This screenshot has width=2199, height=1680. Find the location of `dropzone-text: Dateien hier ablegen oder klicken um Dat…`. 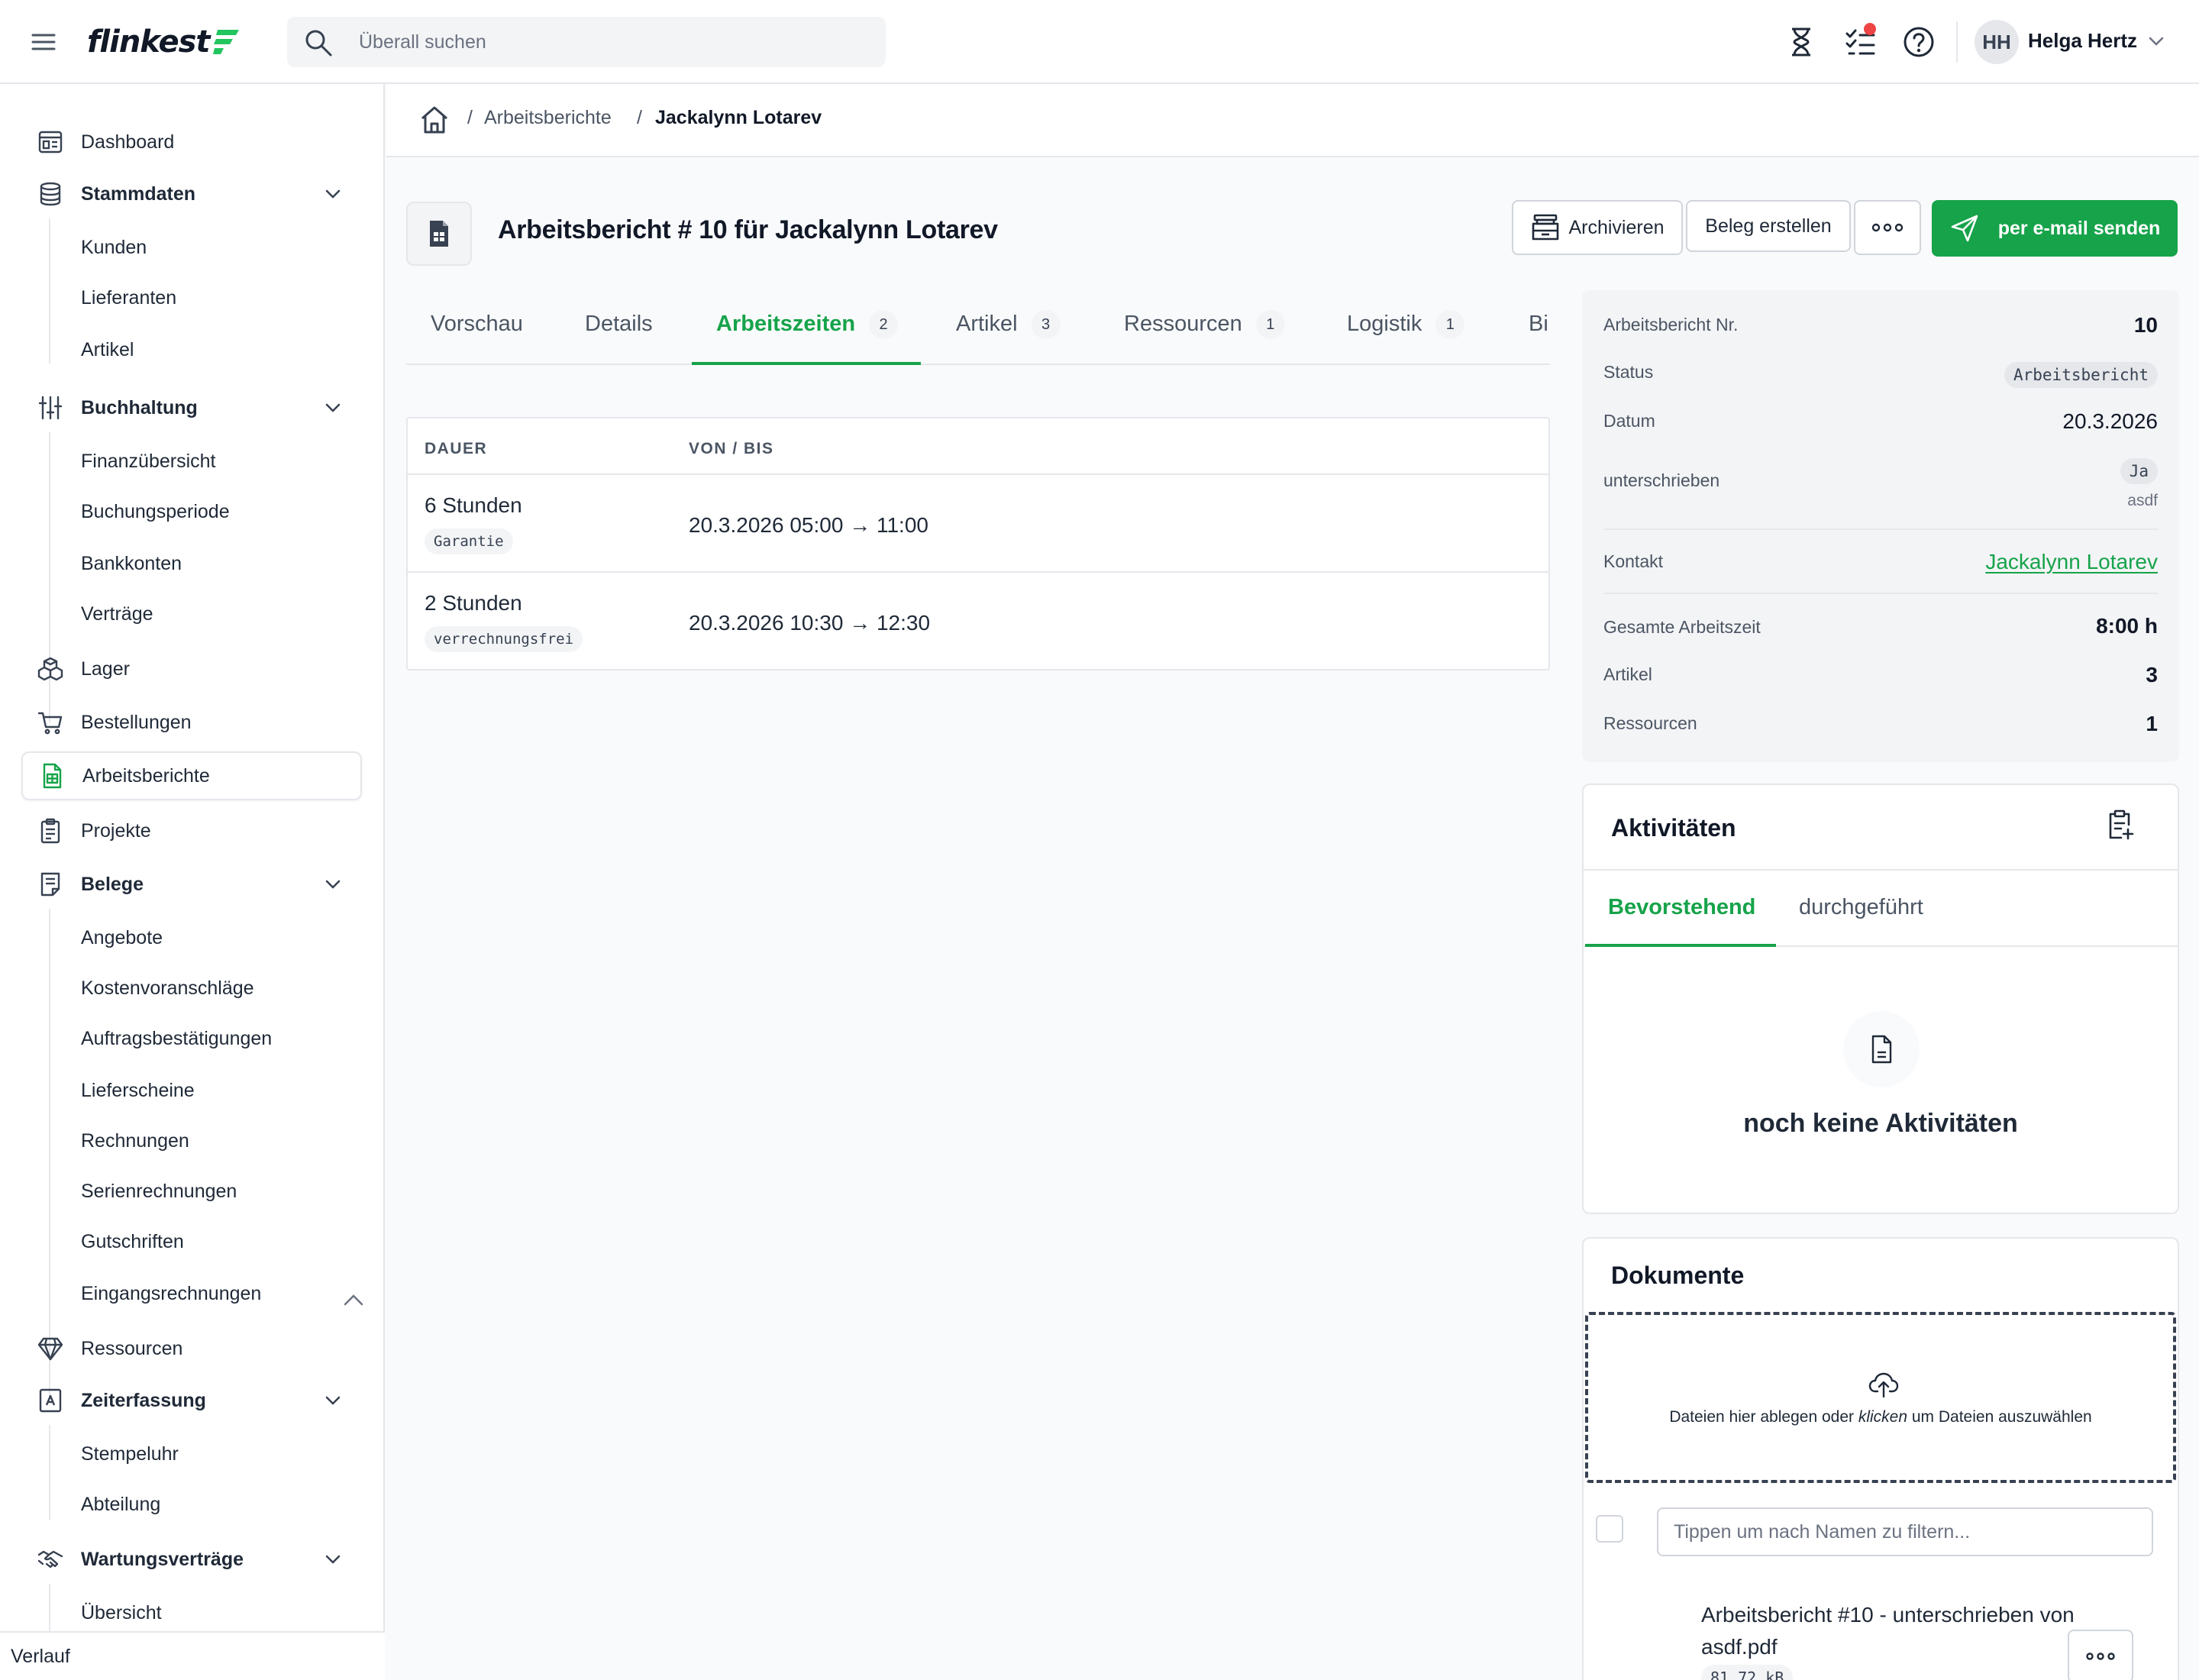

dropzone-text: Dateien hier ablegen oder klicken um Dat… is located at coordinates (1880, 1417).